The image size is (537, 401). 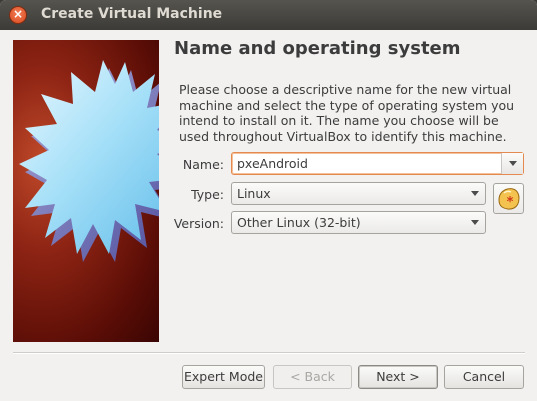 What do you see at coordinates (89, 161) in the screenshot?
I see `starburst-icon` at bounding box center [89, 161].